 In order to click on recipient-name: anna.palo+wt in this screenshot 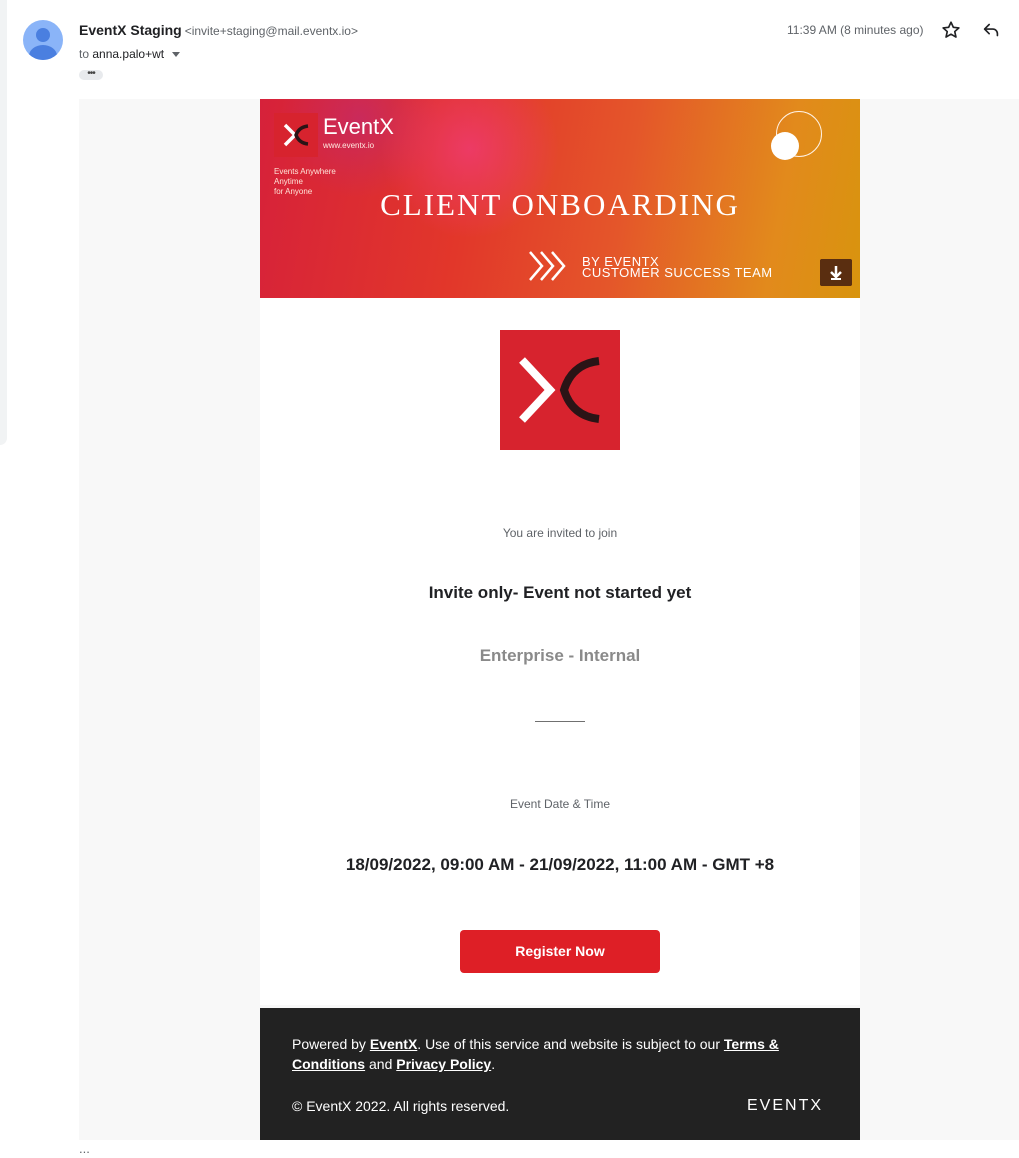, I will do `click(128, 54)`.